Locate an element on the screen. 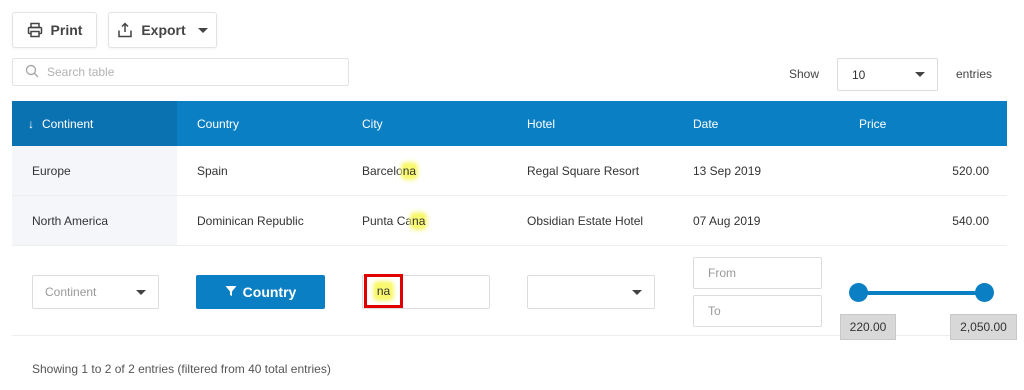  cell-country: Spain is located at coordinates (212, 170).